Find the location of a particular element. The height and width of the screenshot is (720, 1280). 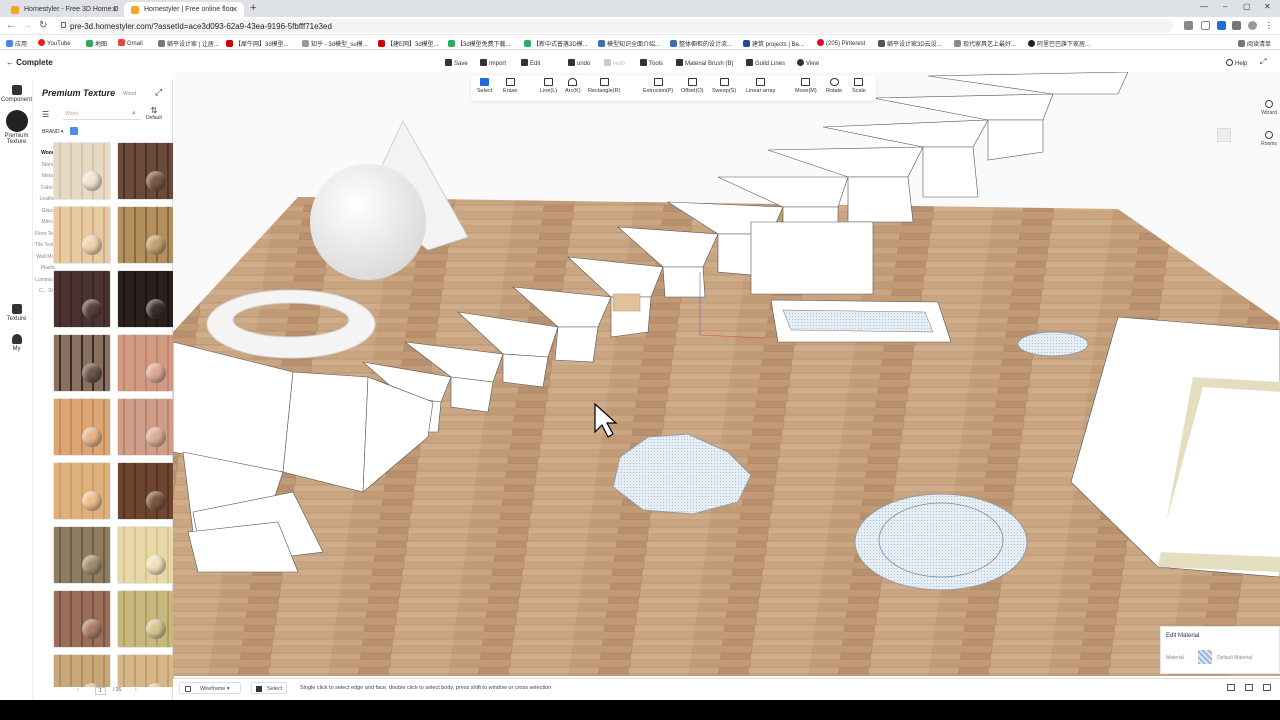

translate-icon is located at coordinates (1188, 25).